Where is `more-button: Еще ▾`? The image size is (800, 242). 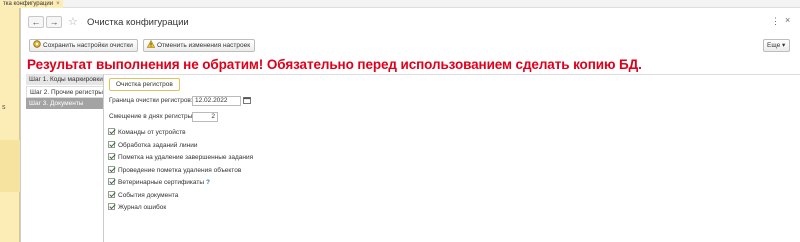
more-button: Еще ▾ is located at coordinates (777, 45).